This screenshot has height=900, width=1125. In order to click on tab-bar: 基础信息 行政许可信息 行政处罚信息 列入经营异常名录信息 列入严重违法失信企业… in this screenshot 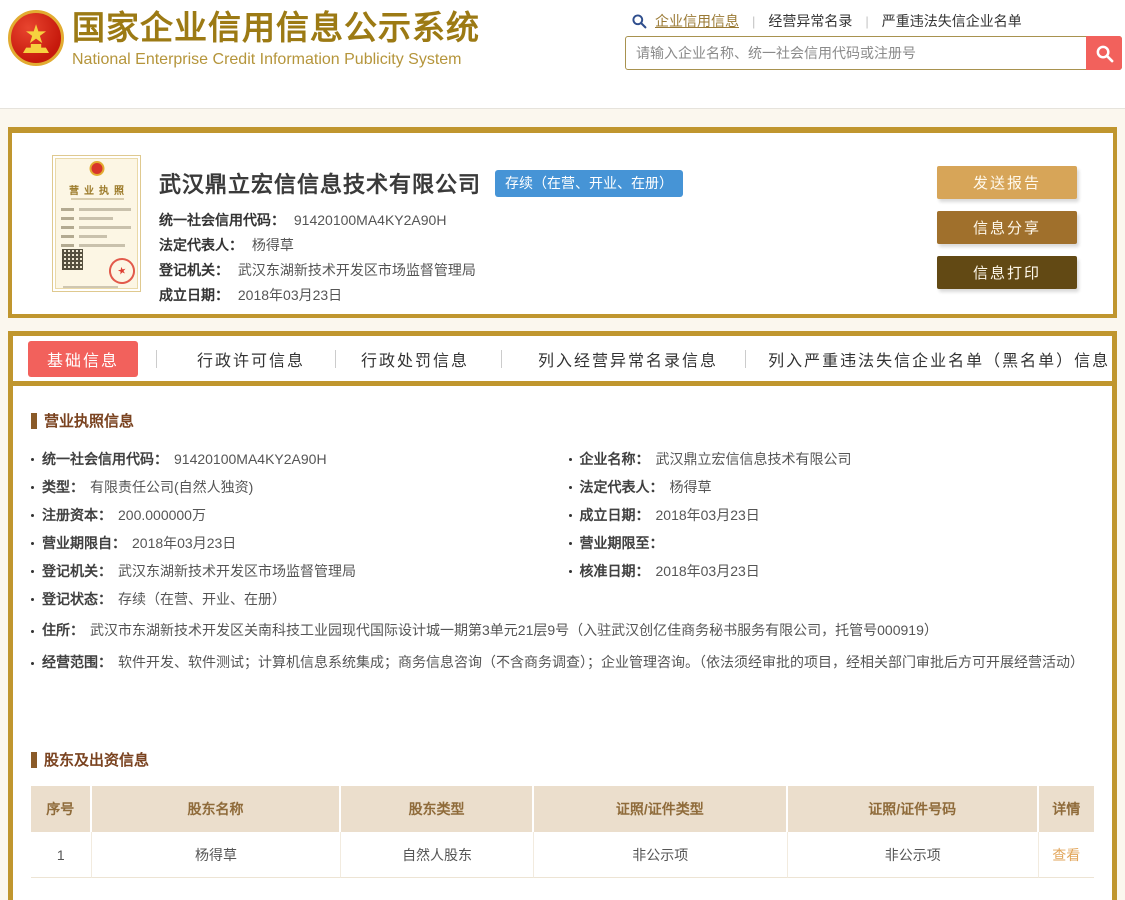, I will do `click(562, 361)`.